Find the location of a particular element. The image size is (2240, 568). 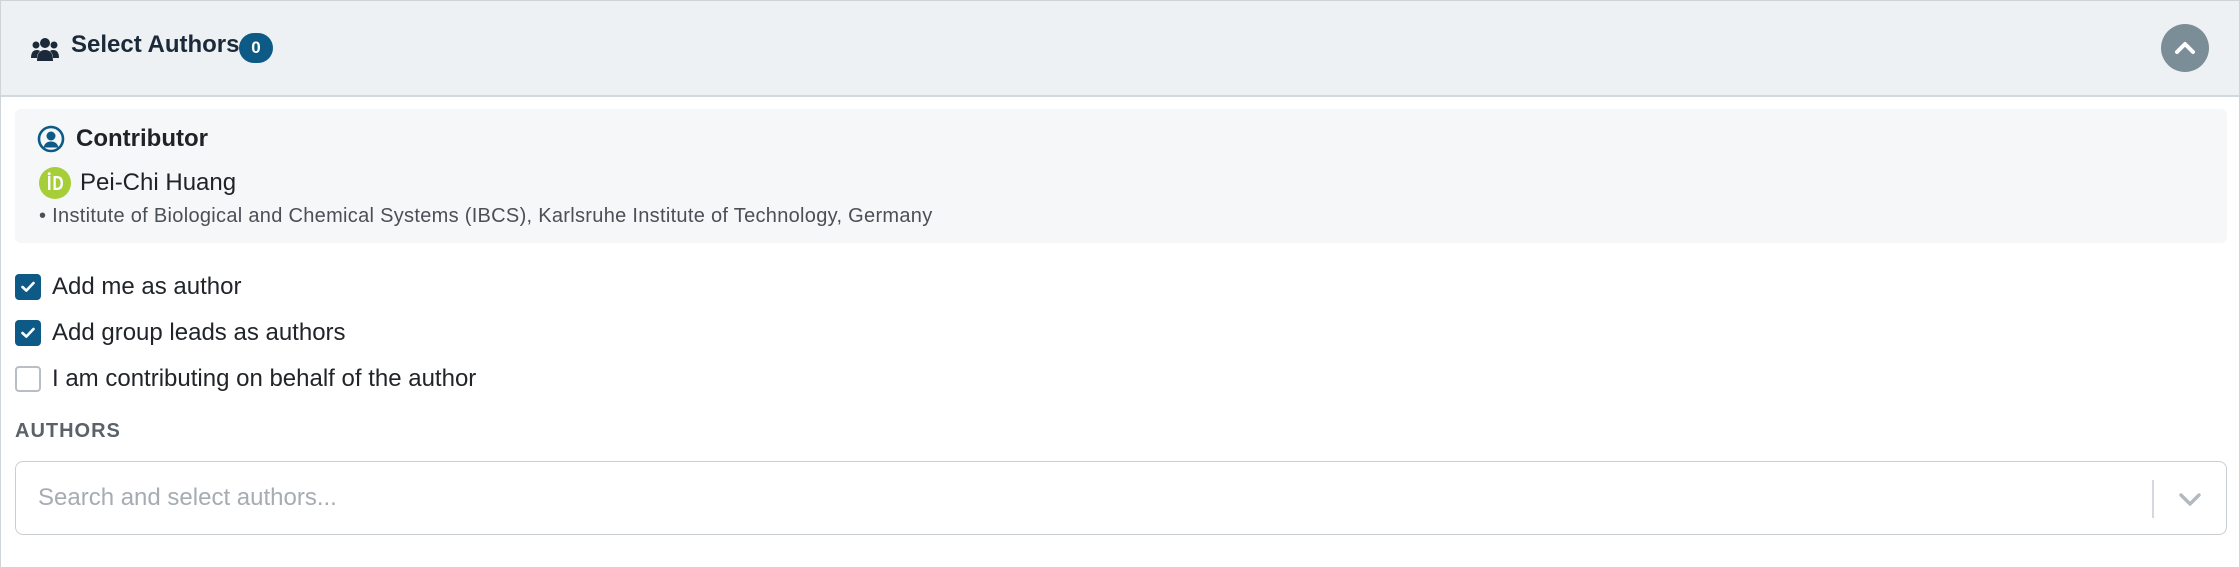

contributor-name: Pei-Chi Huang is located at coordinates (158, 183).